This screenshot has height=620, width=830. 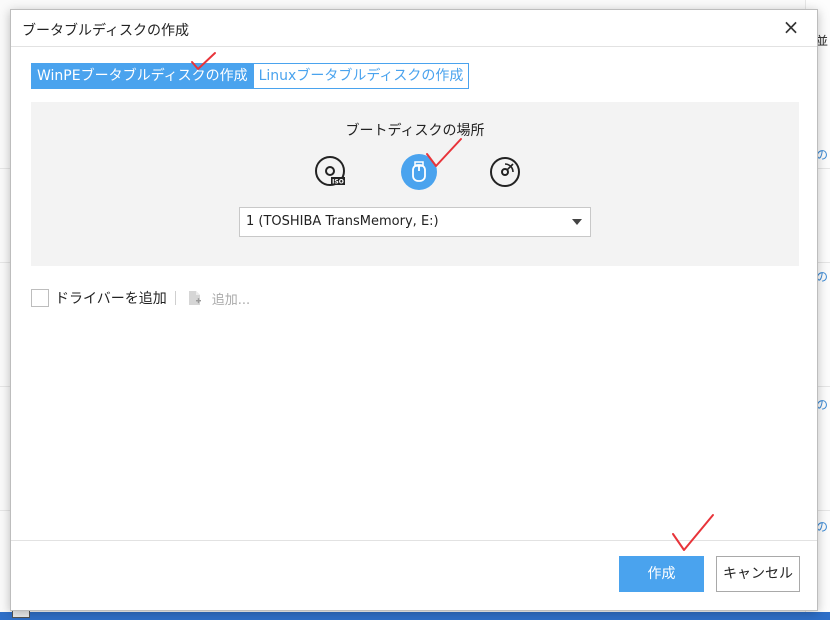 I want to click on dialog-title: ブータブルディスクの作成, so click(x=106, y=31).